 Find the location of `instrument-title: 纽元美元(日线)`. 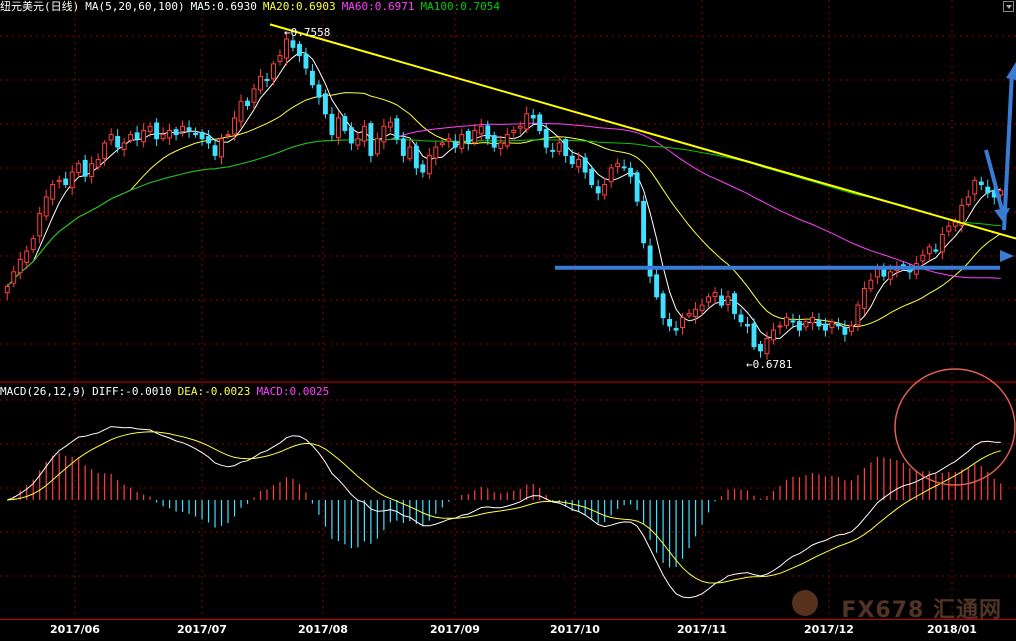

instrument-title: 纽元美元(日线) is located at coordinates (39, 6).